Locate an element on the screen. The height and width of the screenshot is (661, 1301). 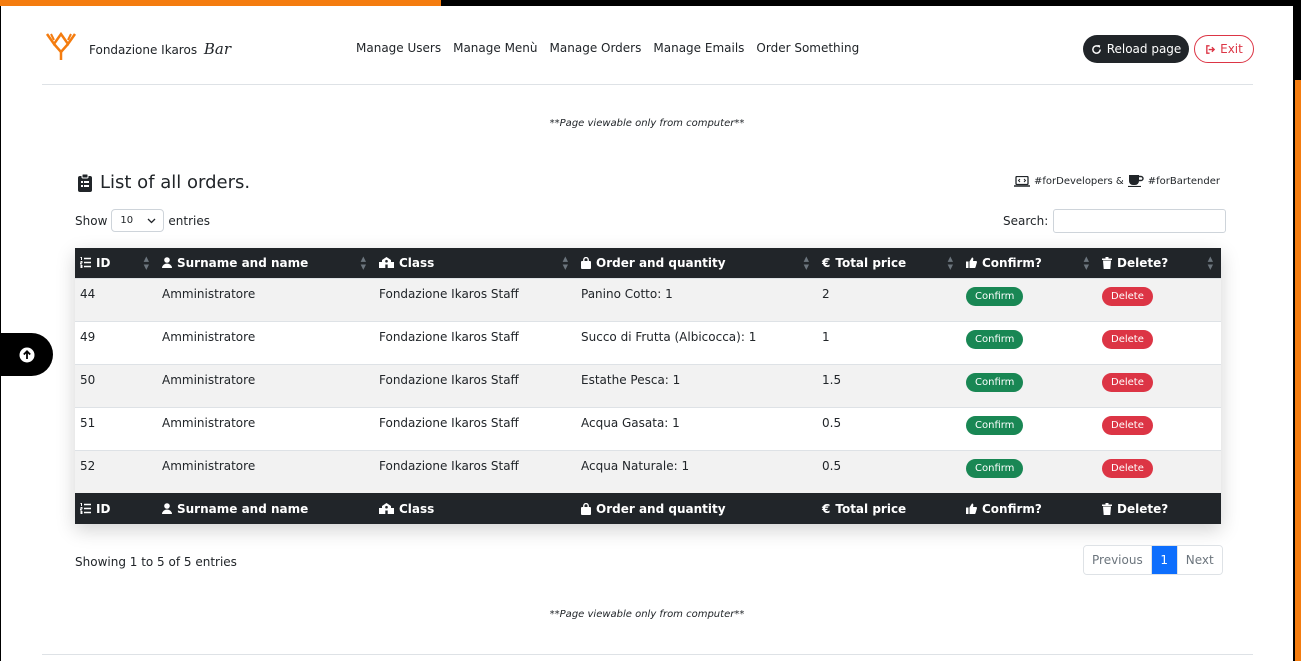
search-control: Search: is located at coordinates (1115, 221).